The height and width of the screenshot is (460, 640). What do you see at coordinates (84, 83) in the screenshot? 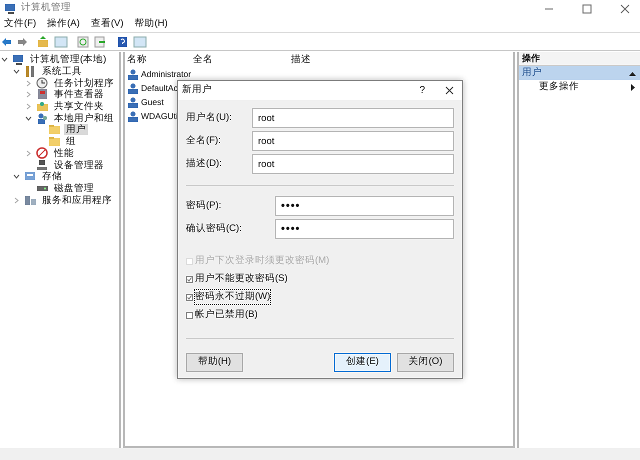
I see `tree-item: 任务计划程序` at bounding box center [84, 83].